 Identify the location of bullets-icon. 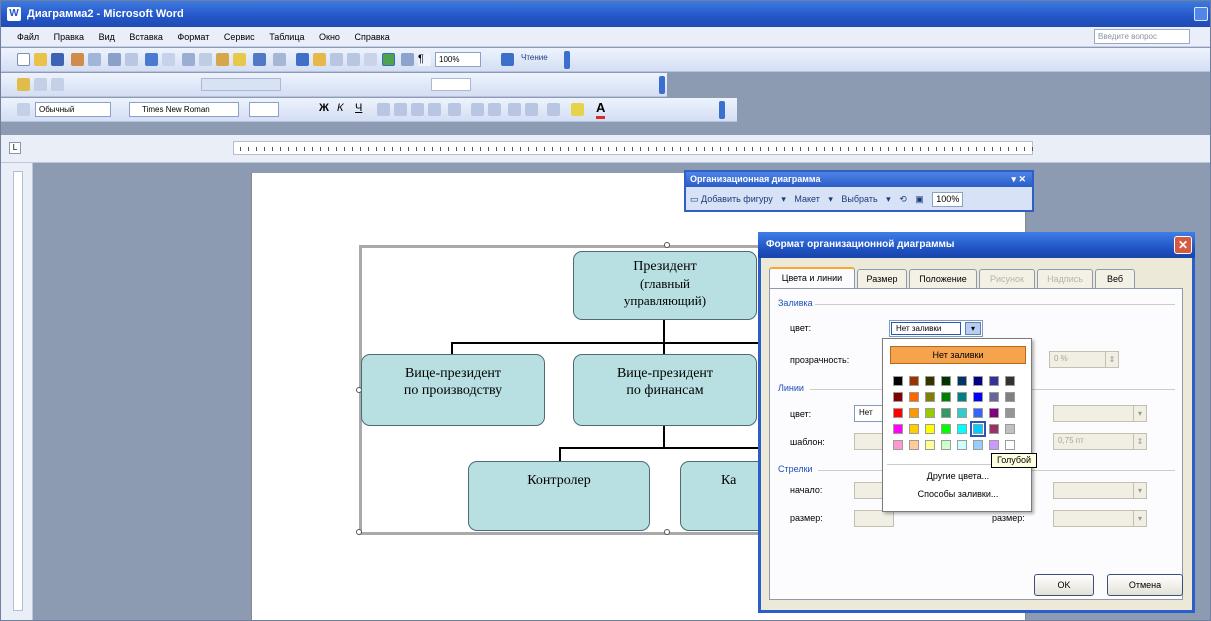
(494, 109).